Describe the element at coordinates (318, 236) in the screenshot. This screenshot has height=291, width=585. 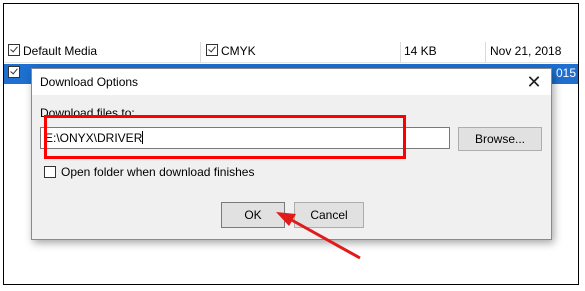
I see `pointer-arrow-icon` at that location.